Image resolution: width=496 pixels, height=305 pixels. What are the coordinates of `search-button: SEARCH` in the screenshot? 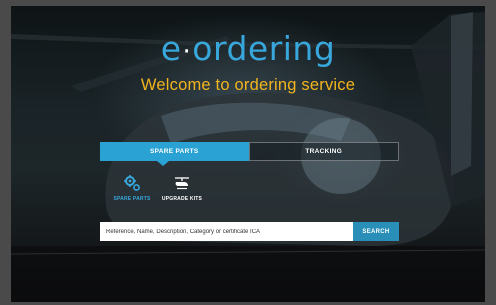 It's located at (376, 231).